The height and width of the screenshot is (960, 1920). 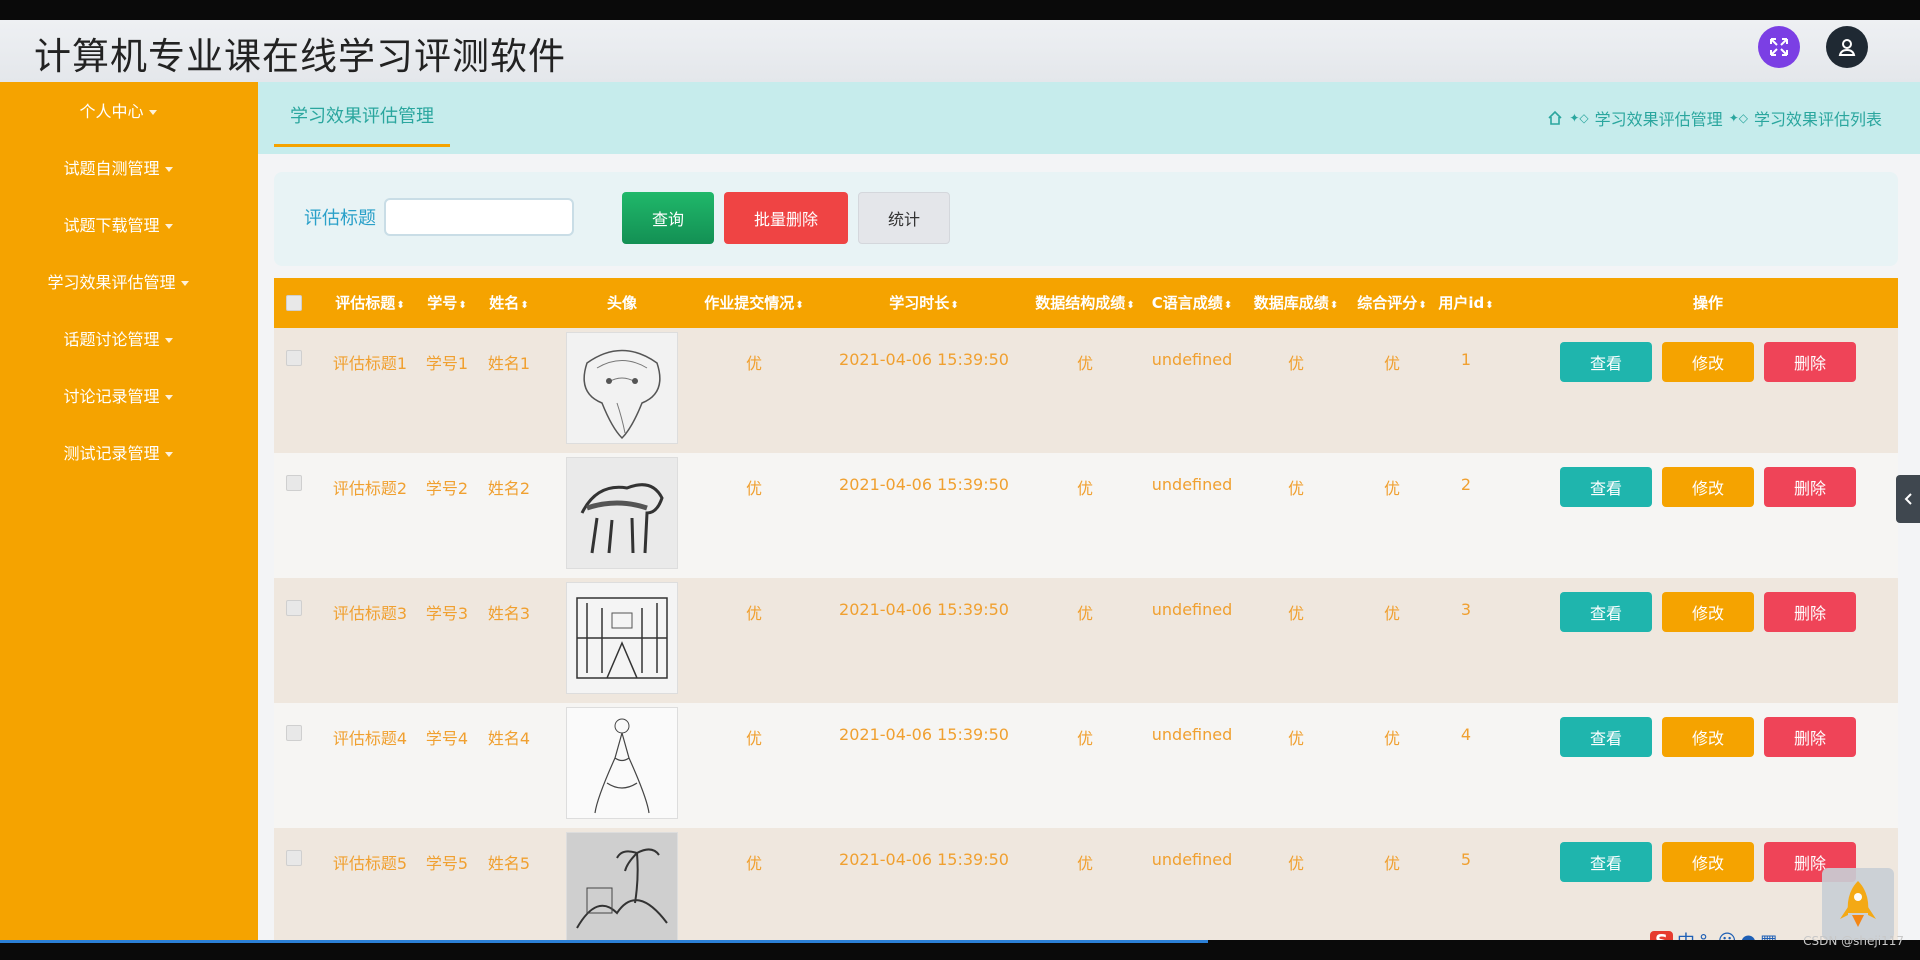 What do you see at coordinates (1466, 859) in the screenshot?
I see `cell-user-id: 5` at bounding box center [1466, 859].